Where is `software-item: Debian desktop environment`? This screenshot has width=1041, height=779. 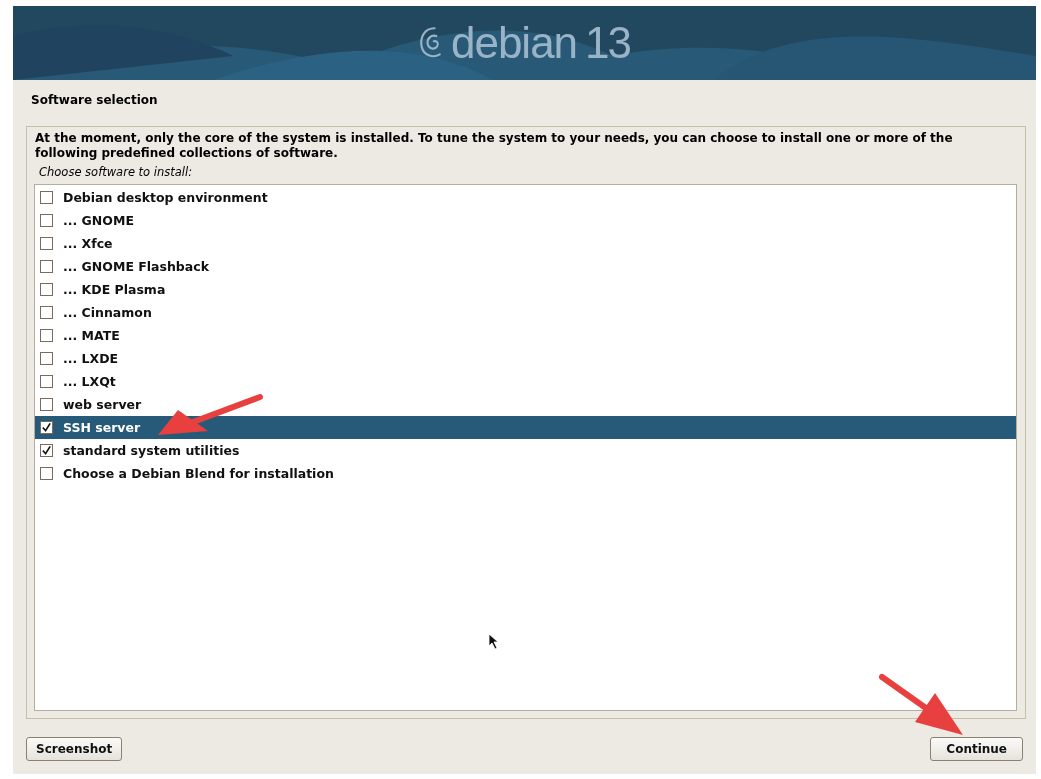
software-item: Debian desktop environment is located at coordinates (525, 197).